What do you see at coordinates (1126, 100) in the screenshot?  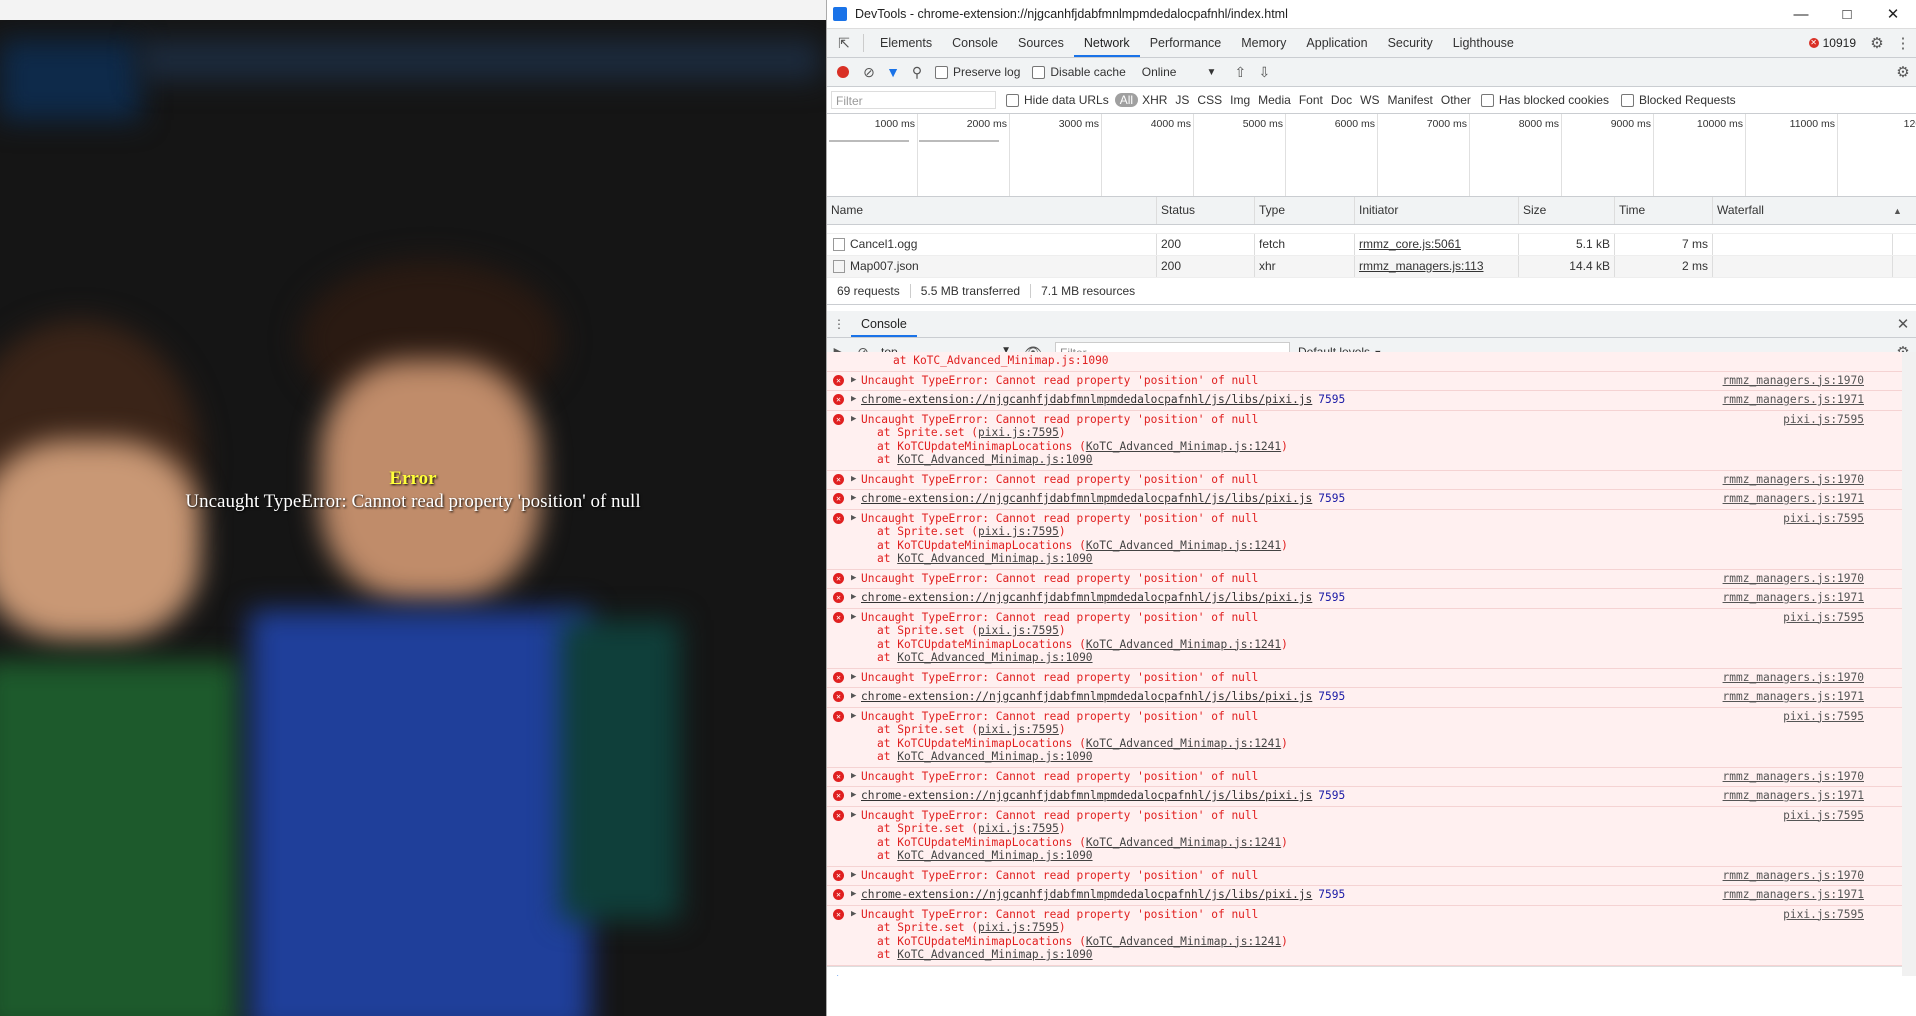 I see `type-filter-all: All` at bounding box center [1126, 100].